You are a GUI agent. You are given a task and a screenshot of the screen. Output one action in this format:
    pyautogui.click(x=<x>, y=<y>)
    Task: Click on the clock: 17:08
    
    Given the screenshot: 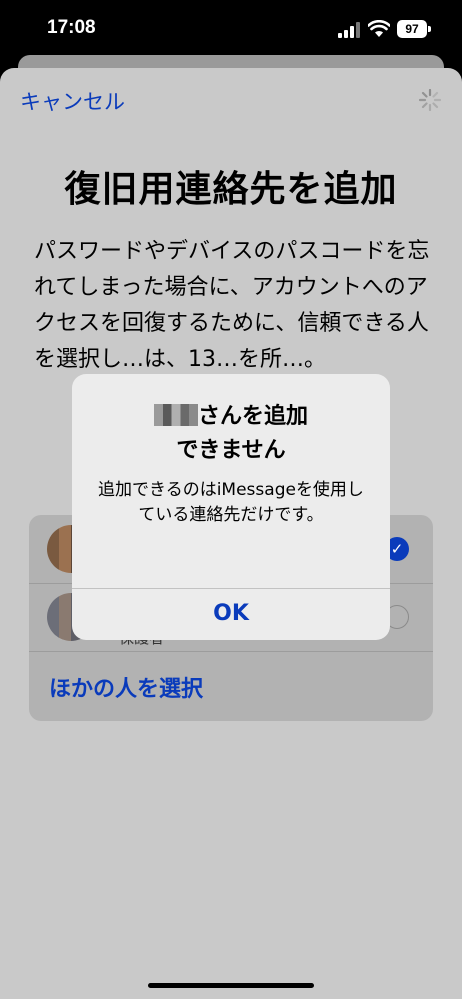 What is the action you would take?
    pyautogui.click(x=71, y=27)
    